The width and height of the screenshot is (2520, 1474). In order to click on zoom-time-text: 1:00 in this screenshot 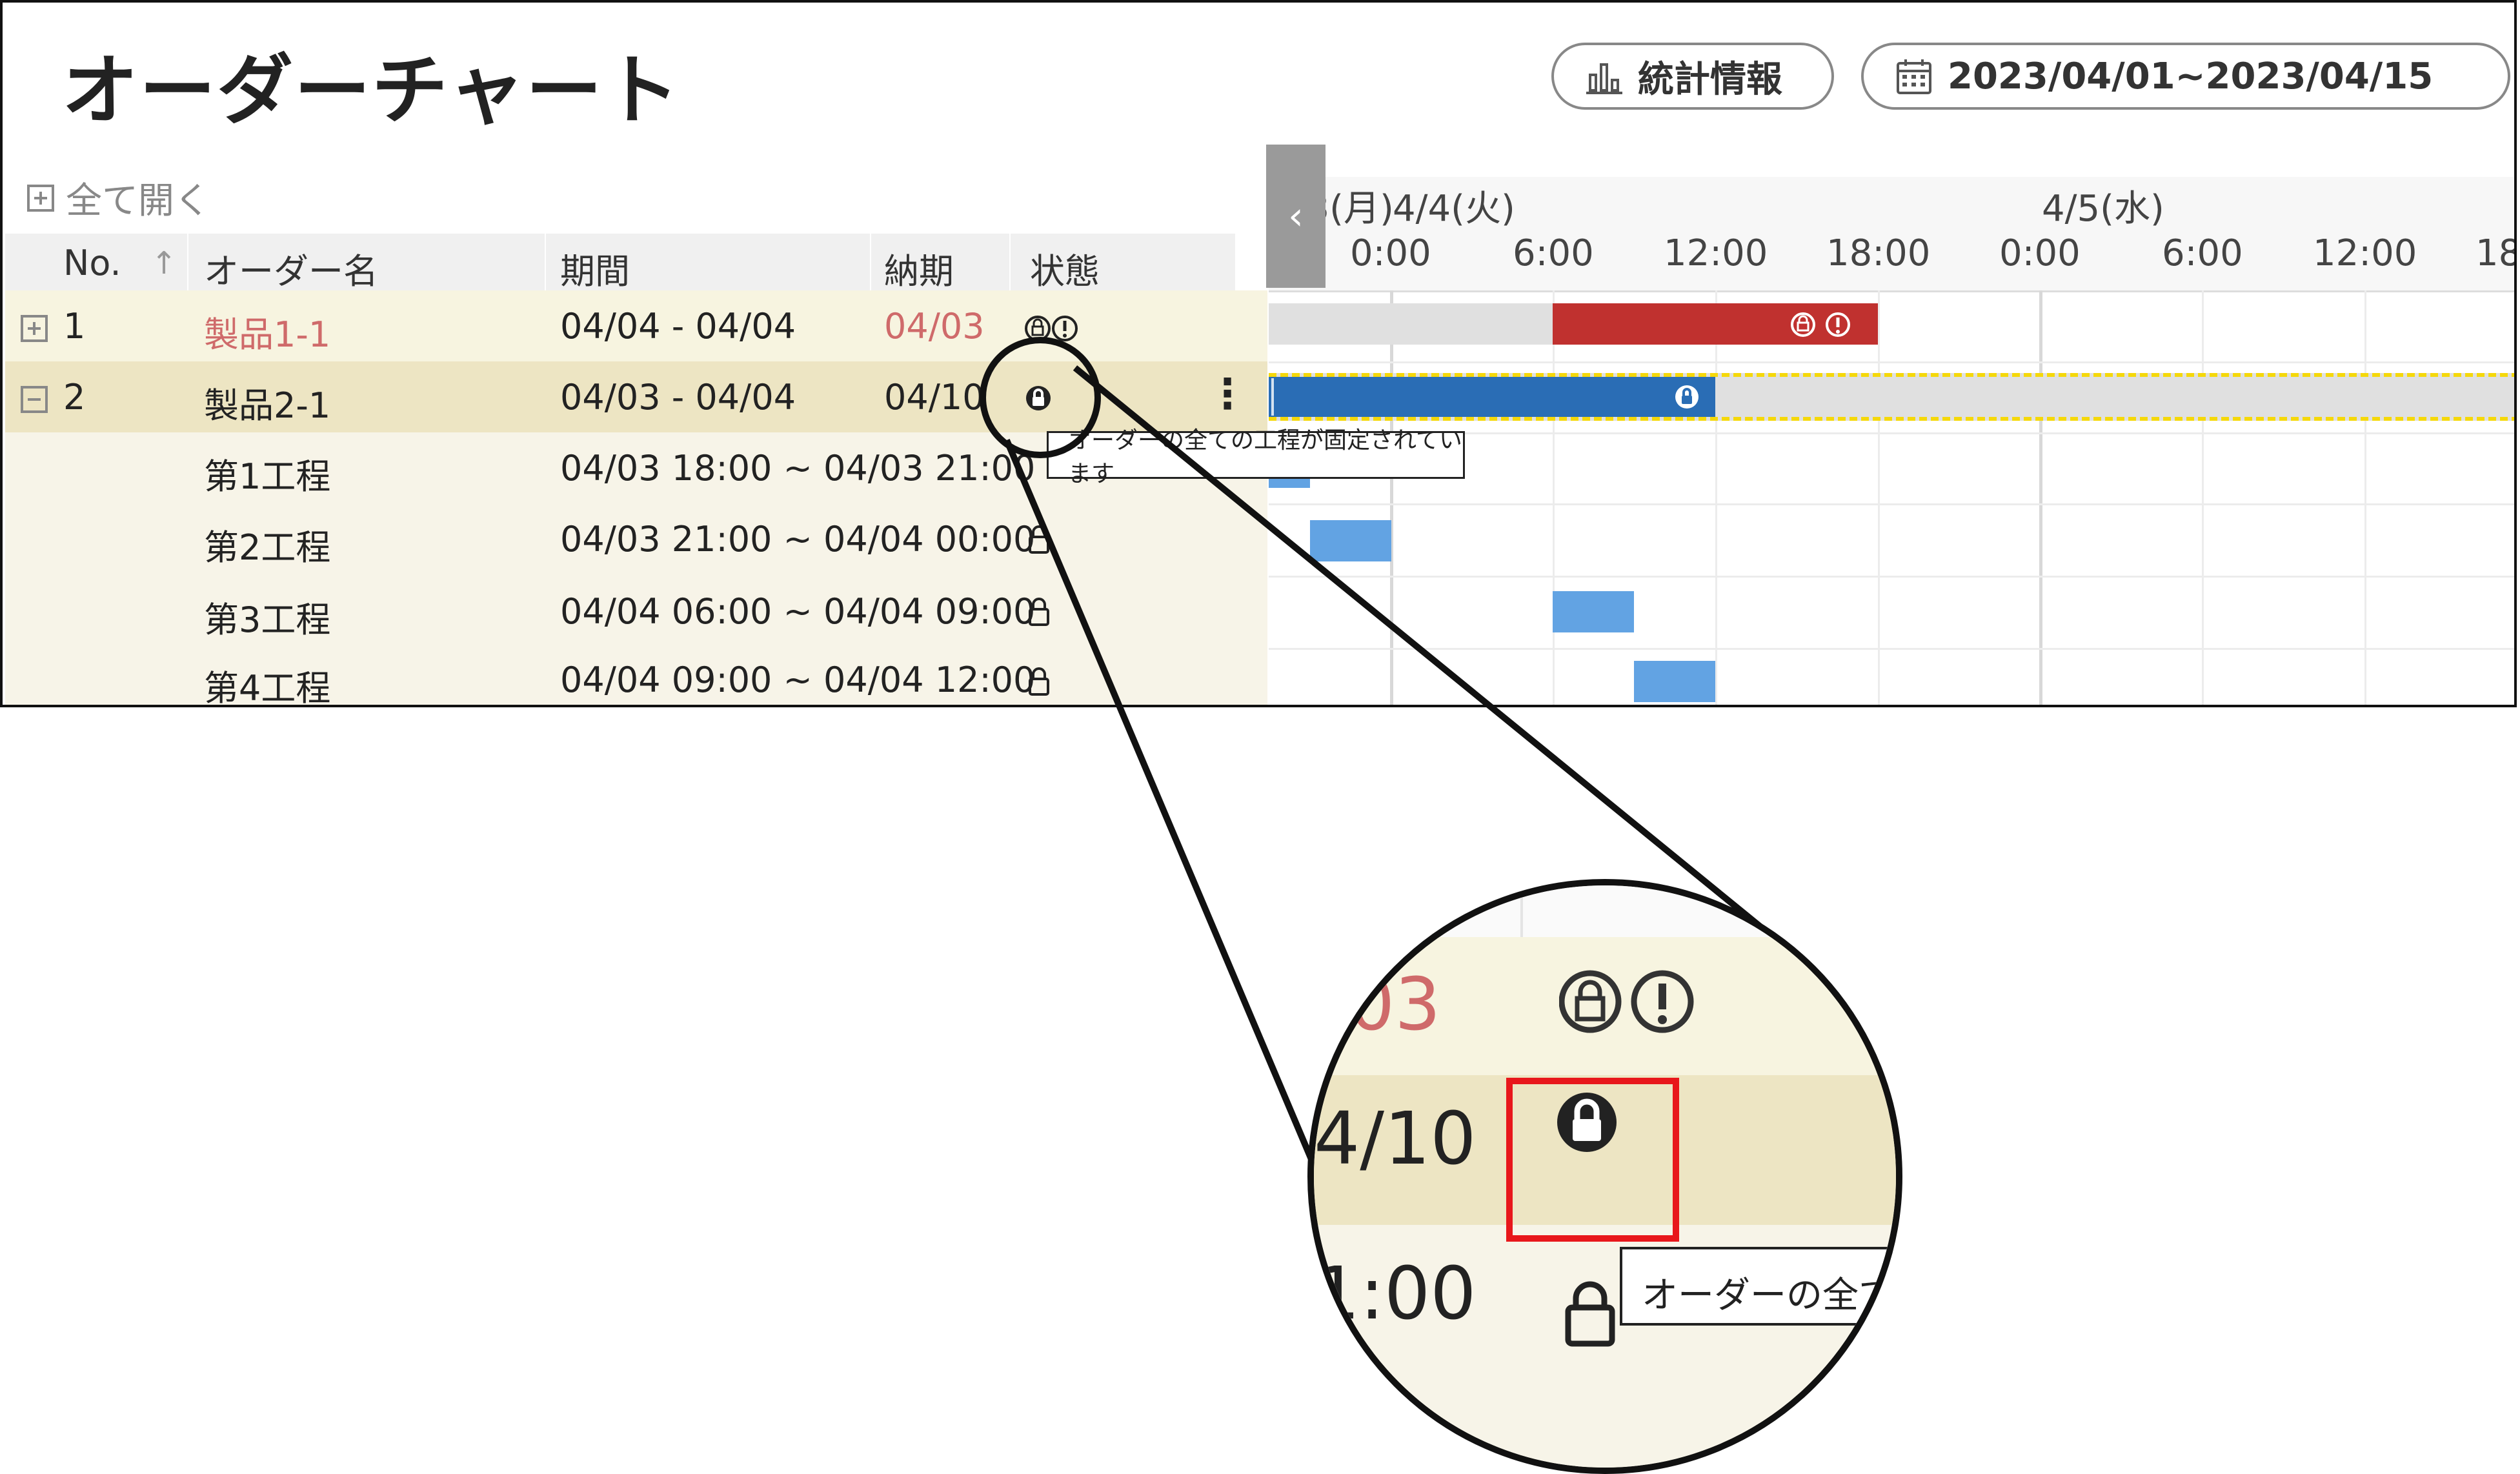, I will do `click(1395, 1294)`.